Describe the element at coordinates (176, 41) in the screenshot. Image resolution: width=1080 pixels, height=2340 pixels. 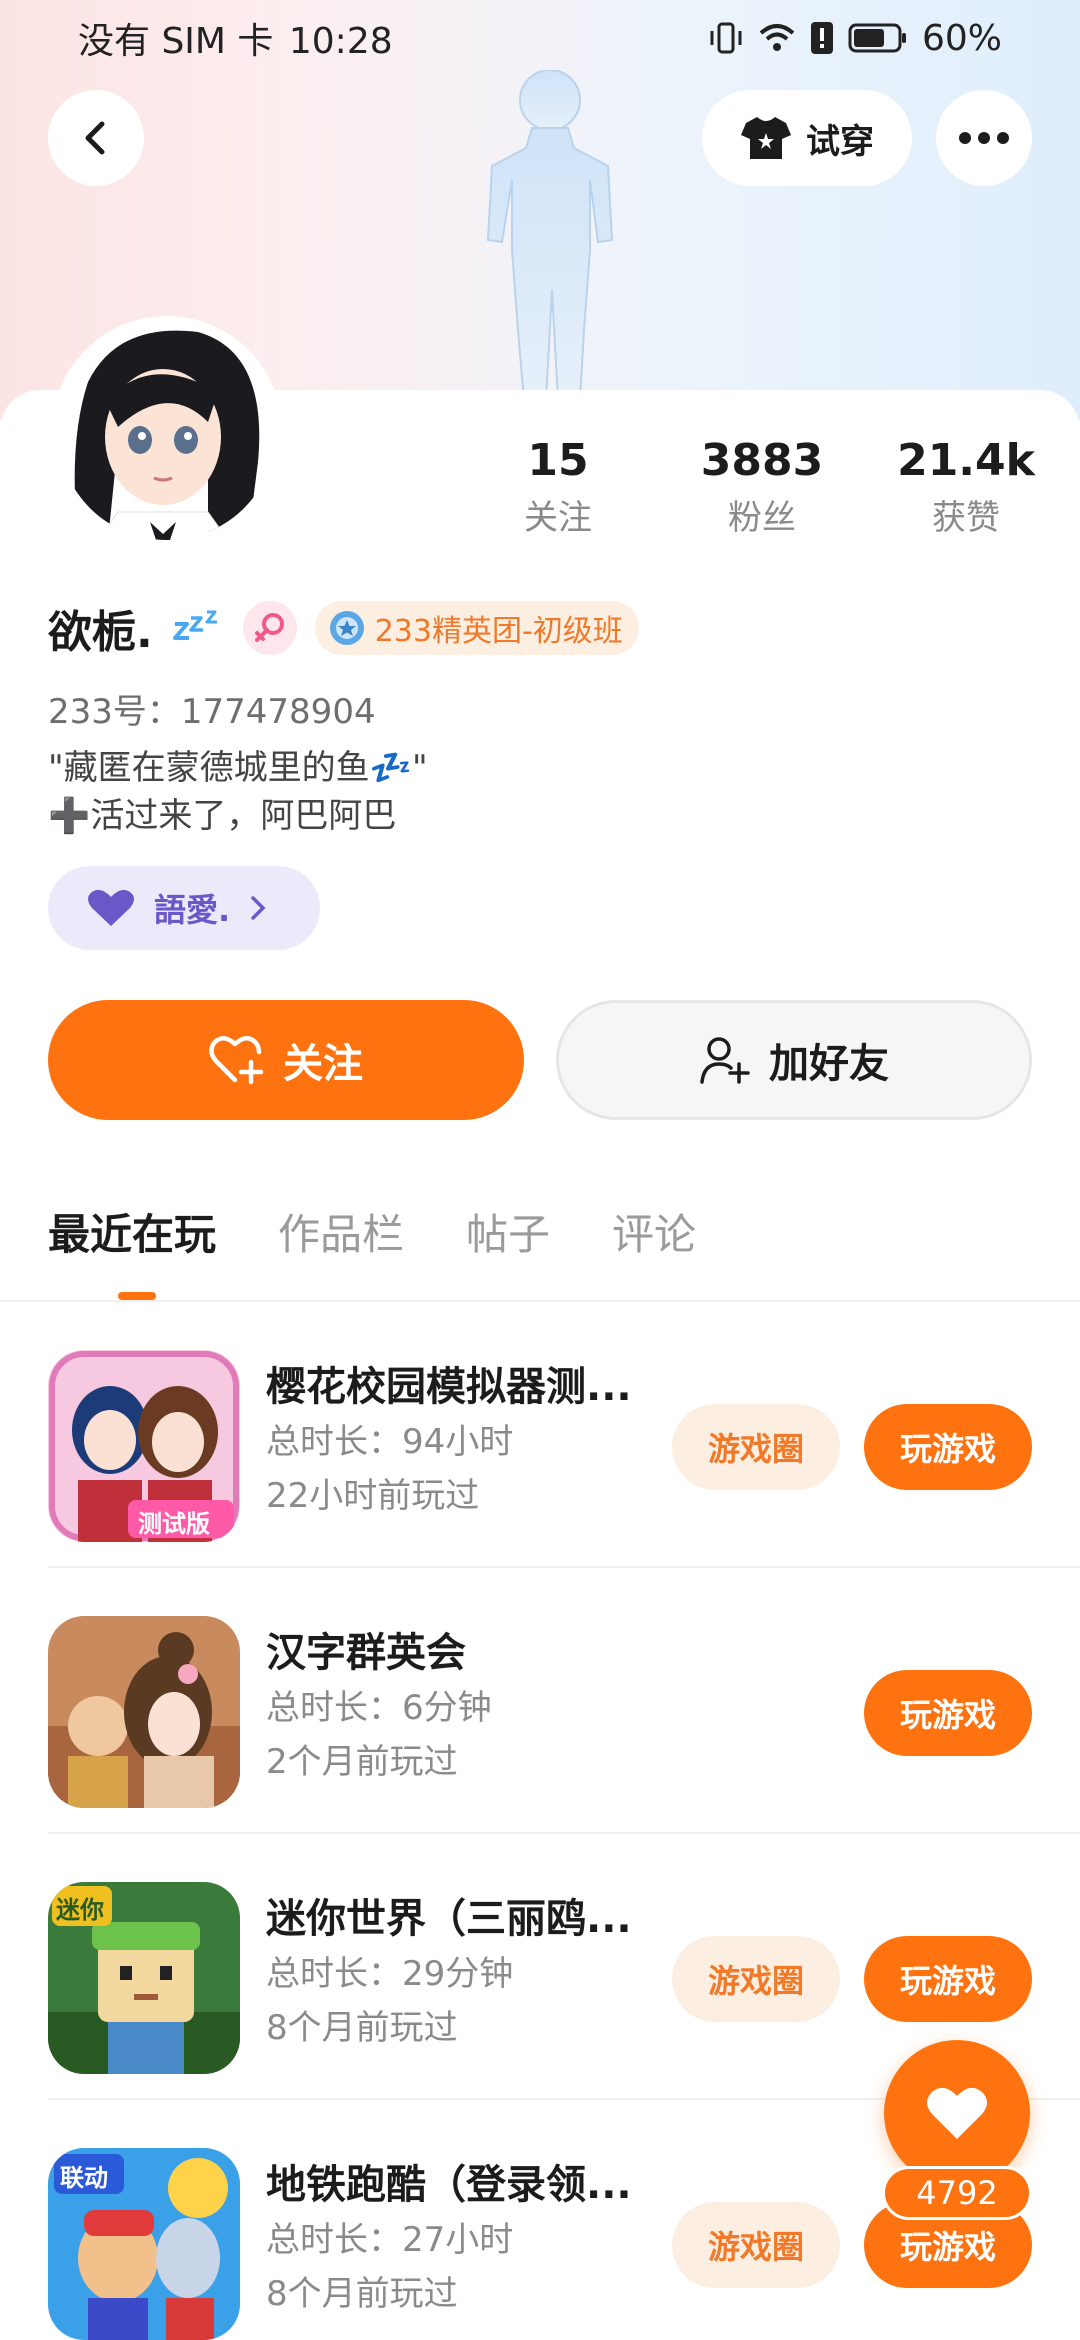
I see `carrier-text: 没有 SIM 卡` at that location.